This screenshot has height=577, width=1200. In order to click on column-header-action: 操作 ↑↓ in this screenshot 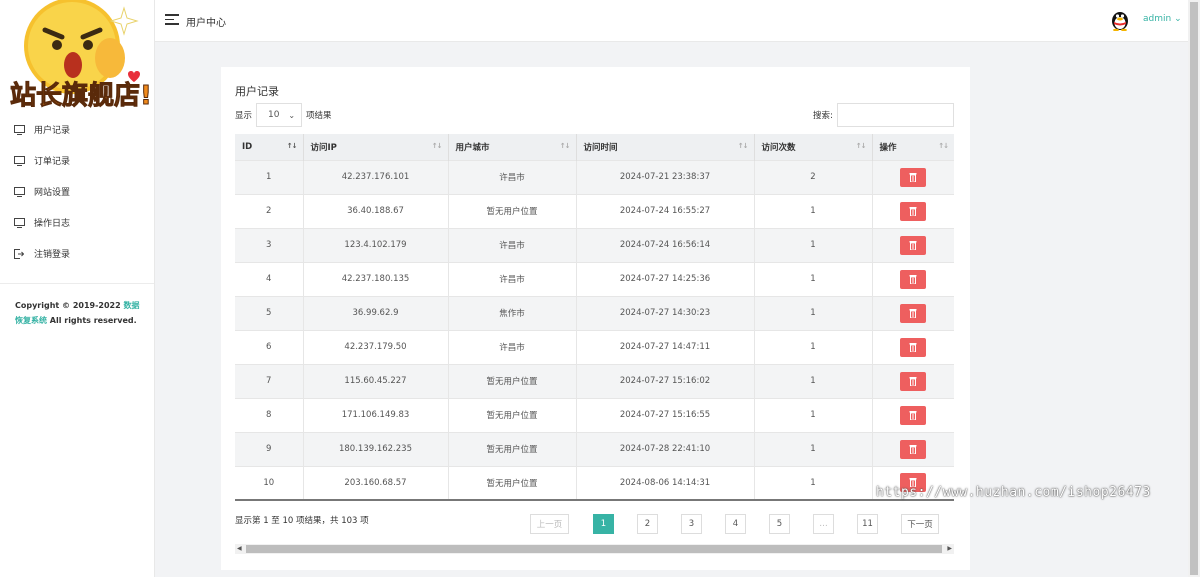, I will do `click(913, 147)`.